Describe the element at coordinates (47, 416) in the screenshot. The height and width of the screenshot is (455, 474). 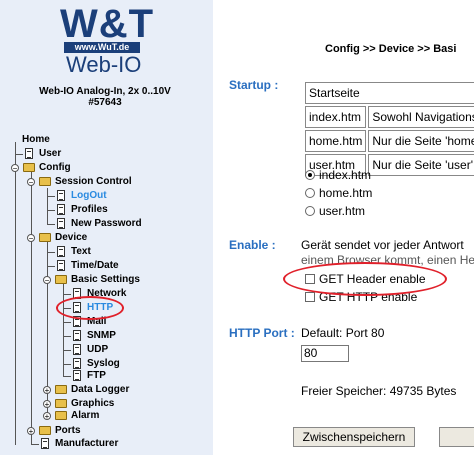
I see `expand-toggle-alarm: +` at that location.